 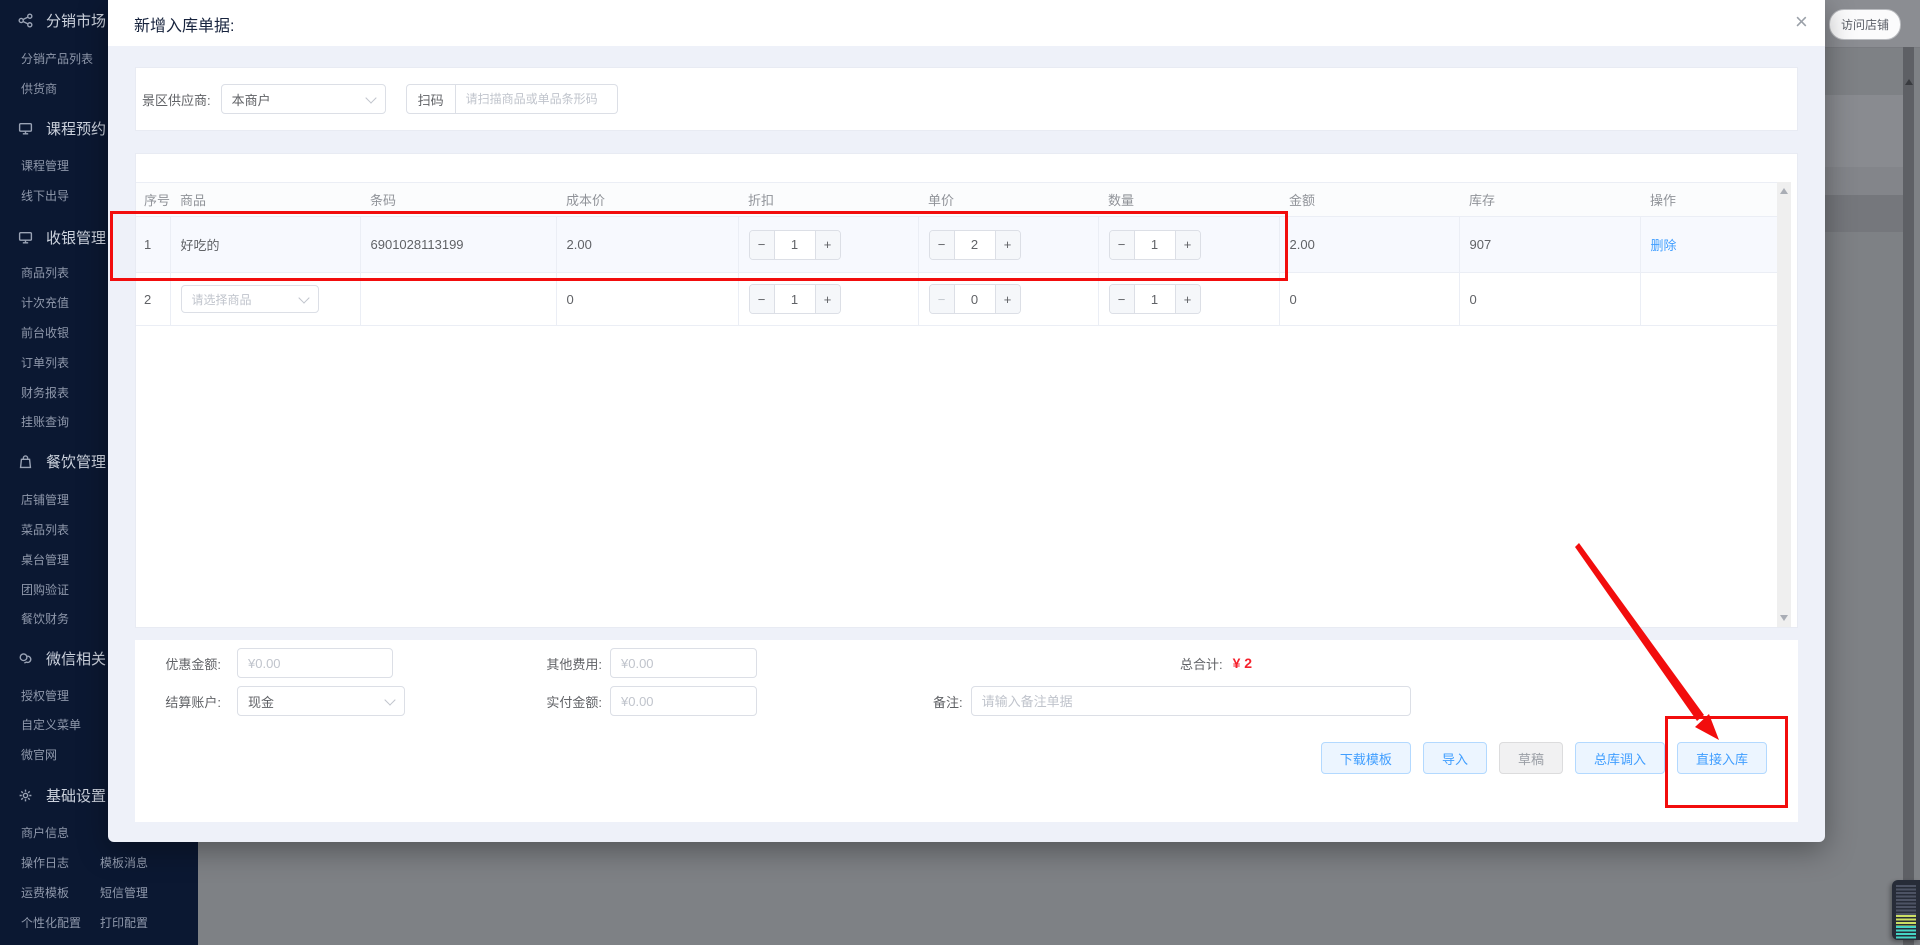 What do you see at coordinates (124, 892) in the screenshot?
I see `sidebar-item-sms-mgmt: 短信管理` at bounding box center [124, 892].